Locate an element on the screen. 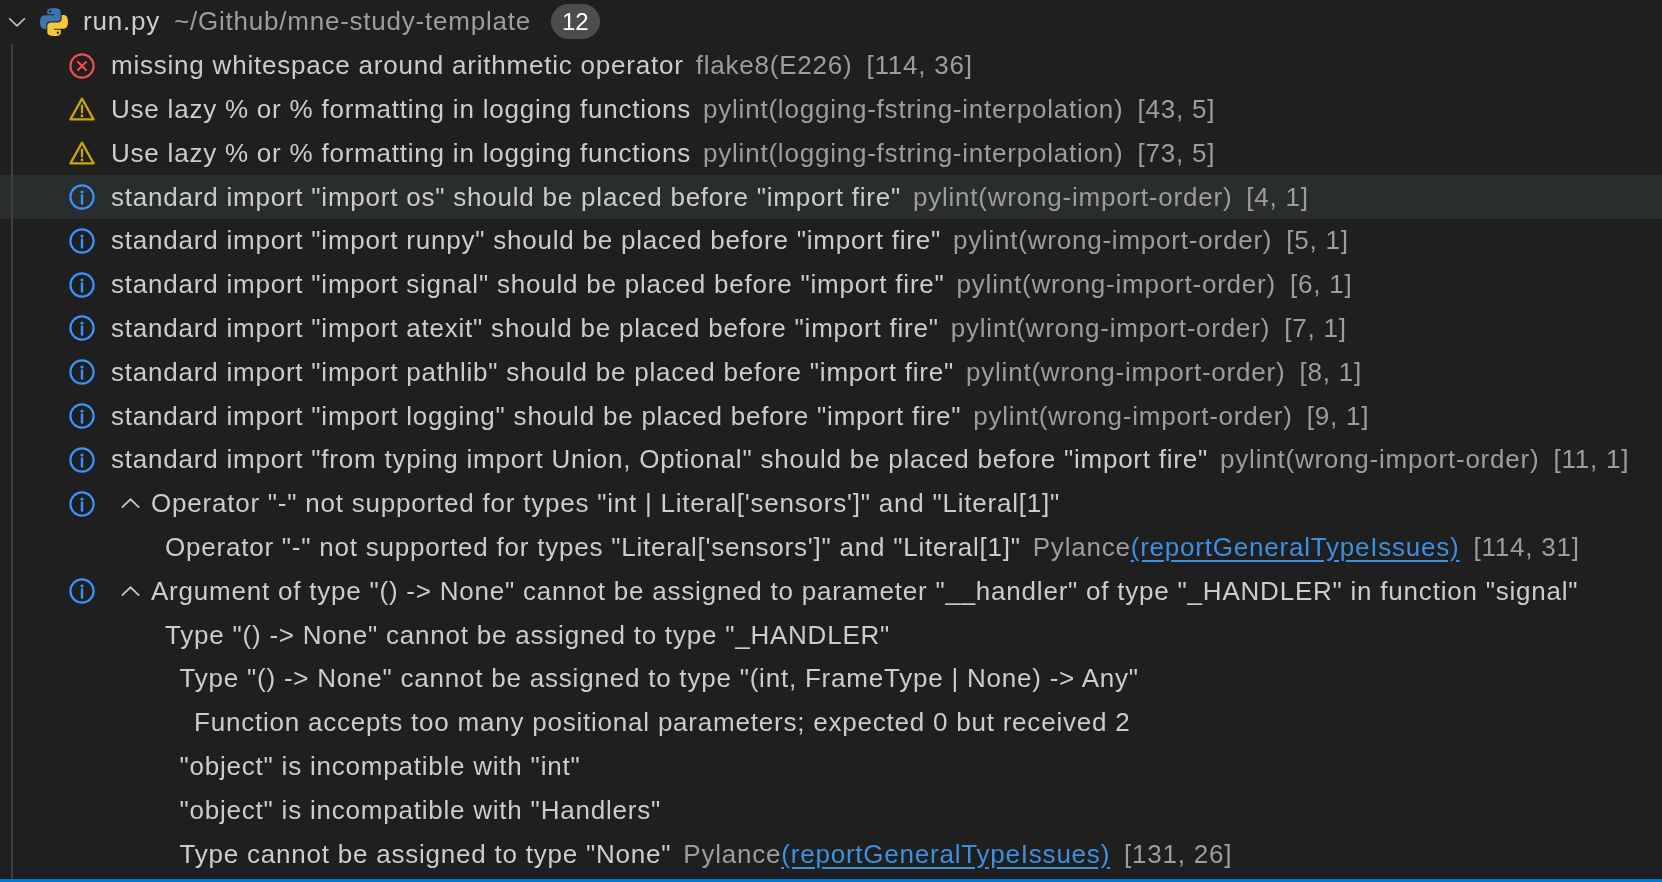 This screenshot has width=1662, height=882. message-detail-line: "object" is incompatible with "int" is located at coordinates (380, 766).